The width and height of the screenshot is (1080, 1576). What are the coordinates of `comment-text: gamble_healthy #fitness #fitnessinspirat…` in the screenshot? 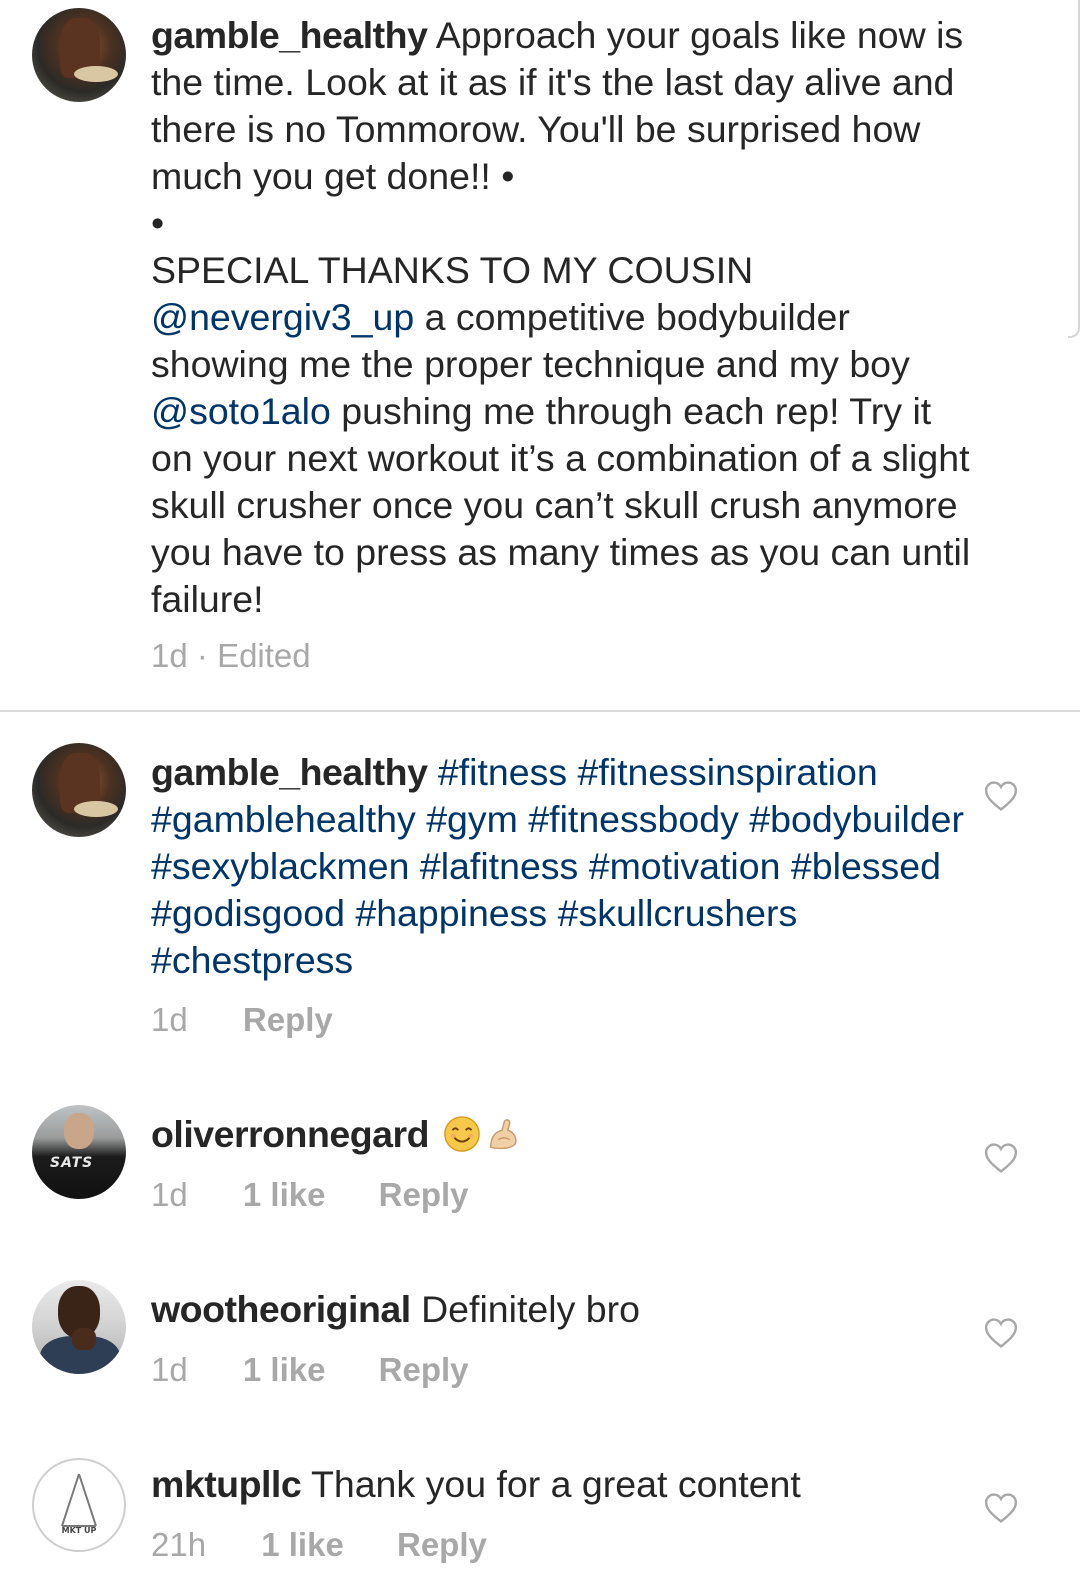 It's located at (566, 866).